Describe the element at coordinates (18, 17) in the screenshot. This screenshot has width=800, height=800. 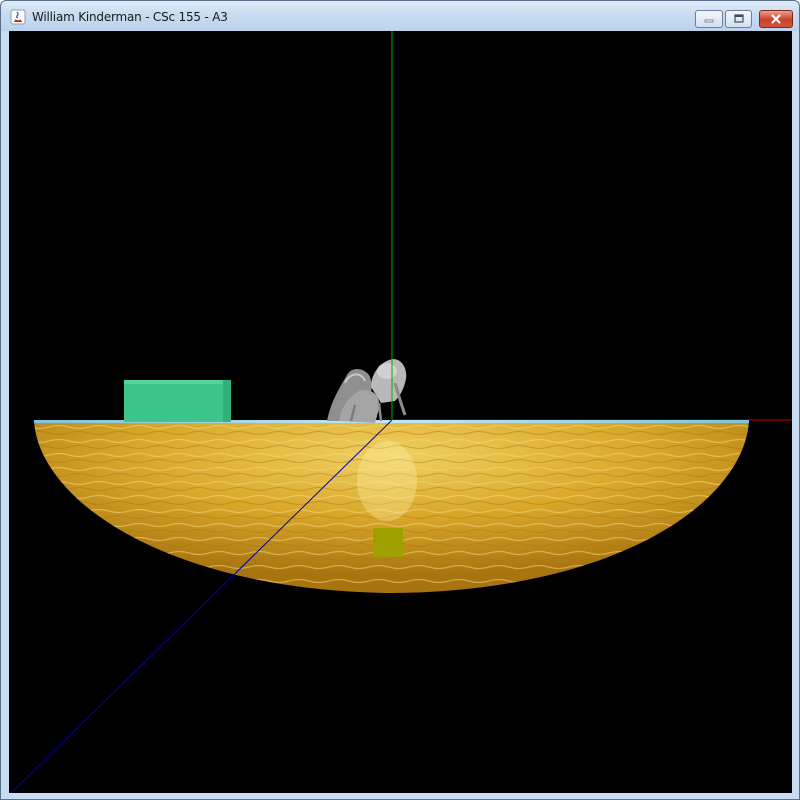
I see `java-icon` at that location.